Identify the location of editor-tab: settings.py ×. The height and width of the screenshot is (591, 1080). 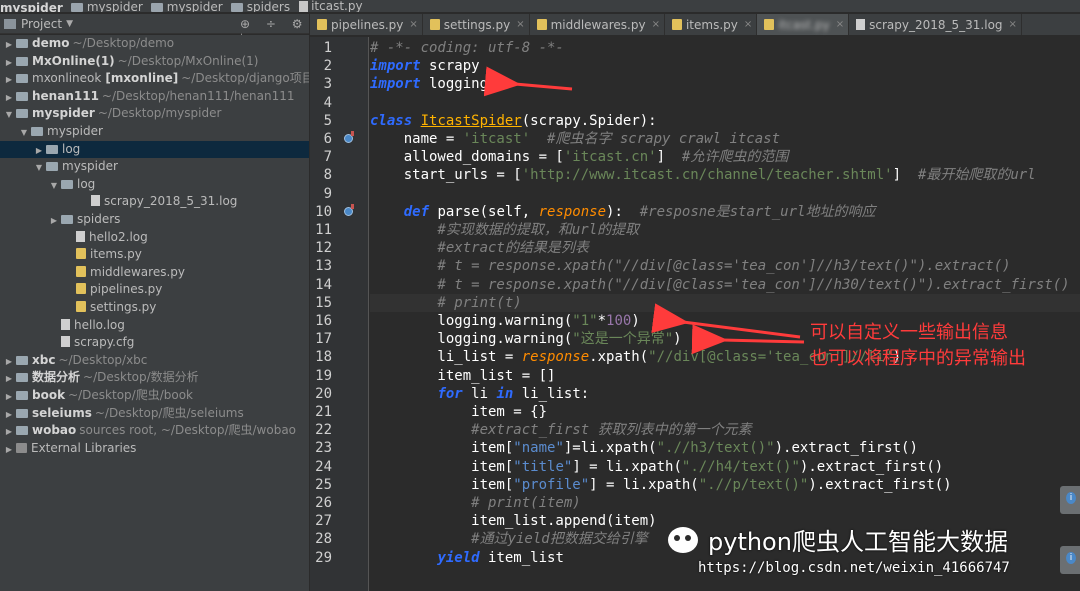
(476, 24).